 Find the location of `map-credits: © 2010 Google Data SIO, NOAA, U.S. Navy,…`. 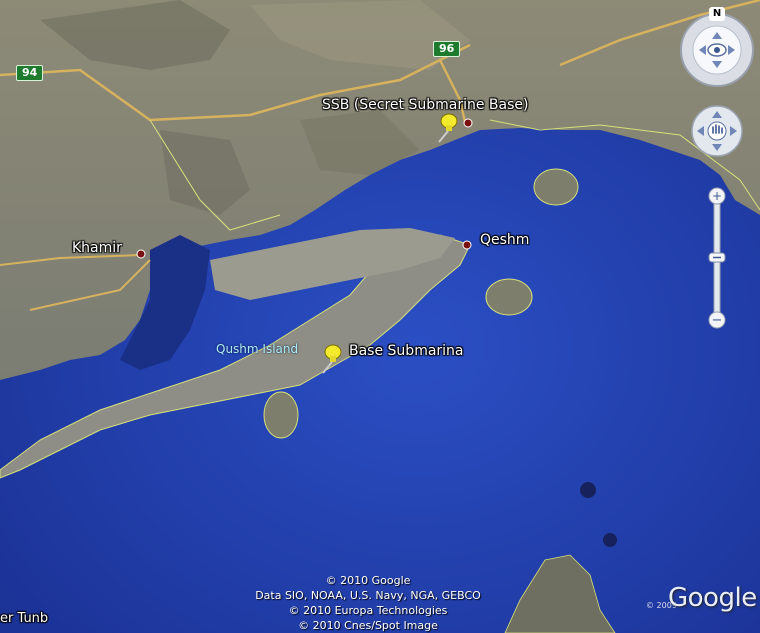

map-credits: © 2010 Google Data SIO, NOAA, U.S. Navy,… is located at coordinates (368, 603).